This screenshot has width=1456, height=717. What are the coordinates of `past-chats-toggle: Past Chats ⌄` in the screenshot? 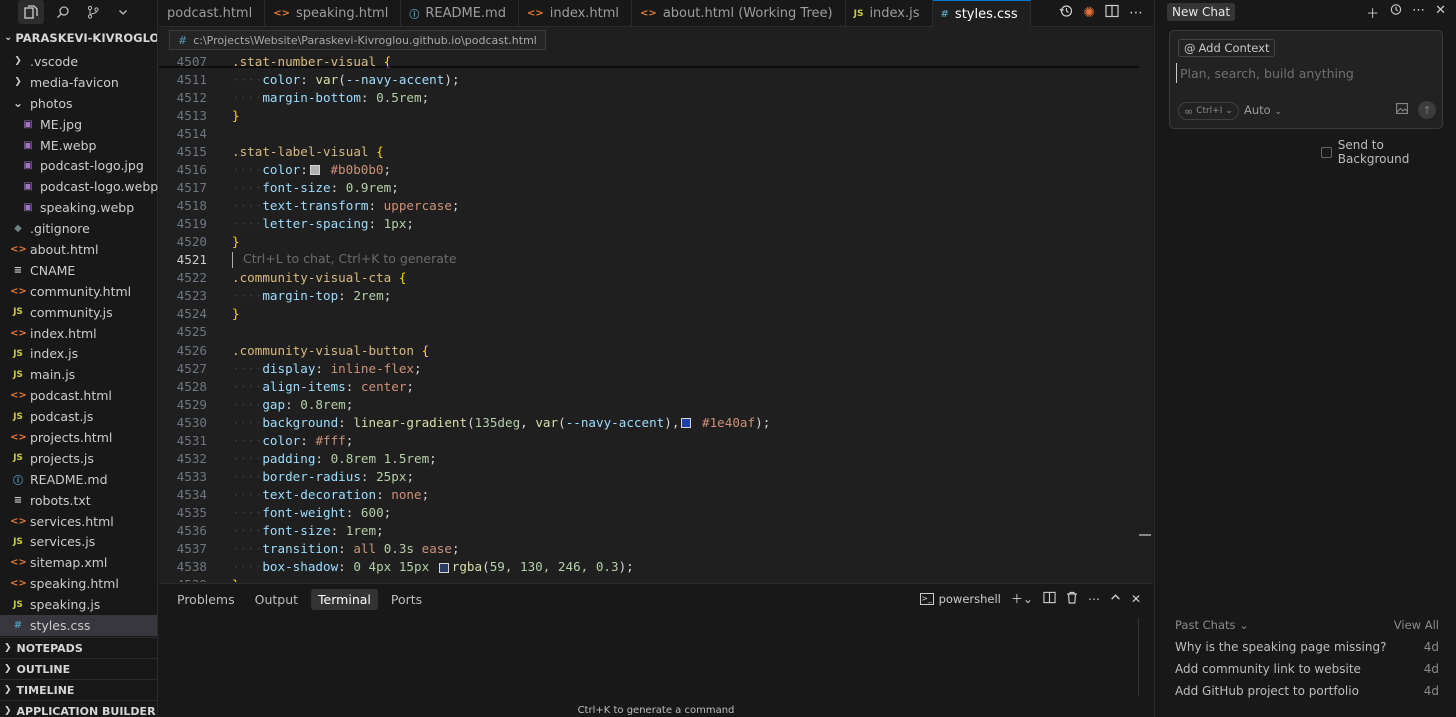 It's located at (1212, 625).